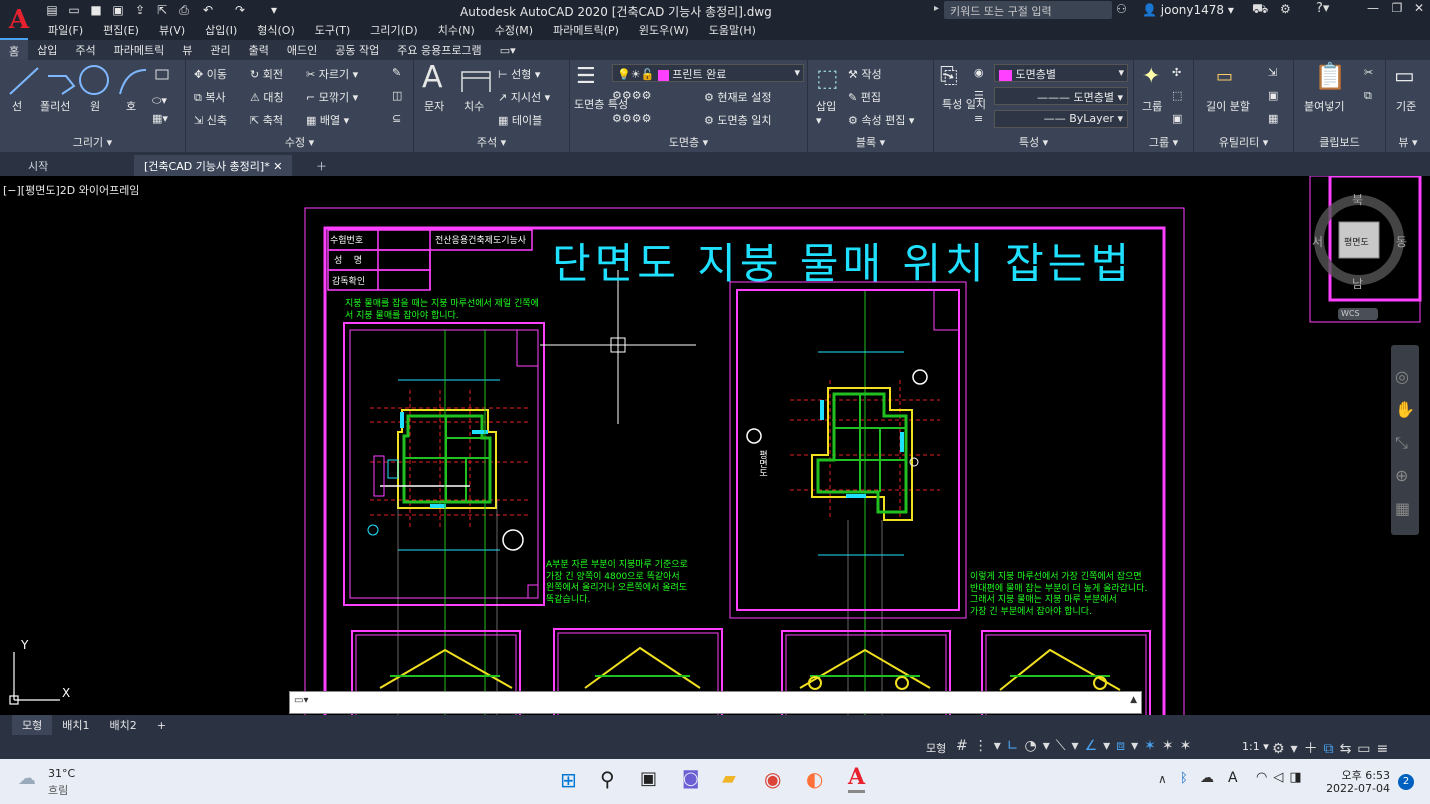 Image resolution: width=1430 pixels, height=804 pixels. What do you see at coordinates (631, 95) in the screenshot?
I see `layer-tools-icons: ⚙⚙⚙⚙` at bounding box center [631, 95].